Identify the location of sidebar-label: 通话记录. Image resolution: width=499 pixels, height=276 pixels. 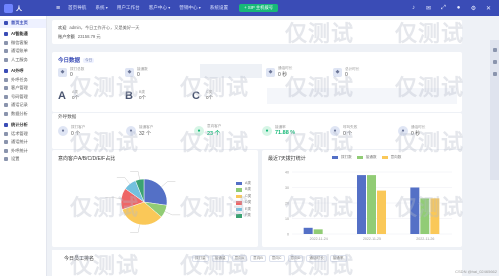
(19, 105).